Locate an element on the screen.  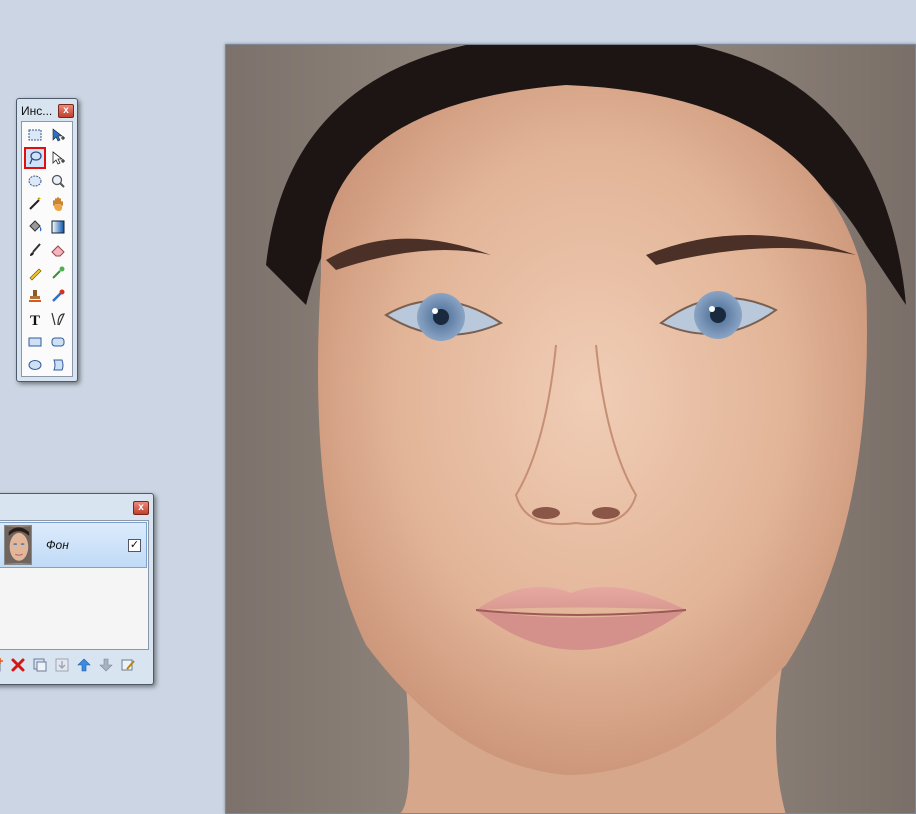
add-layer-icon is located at coordinates (2, 665).